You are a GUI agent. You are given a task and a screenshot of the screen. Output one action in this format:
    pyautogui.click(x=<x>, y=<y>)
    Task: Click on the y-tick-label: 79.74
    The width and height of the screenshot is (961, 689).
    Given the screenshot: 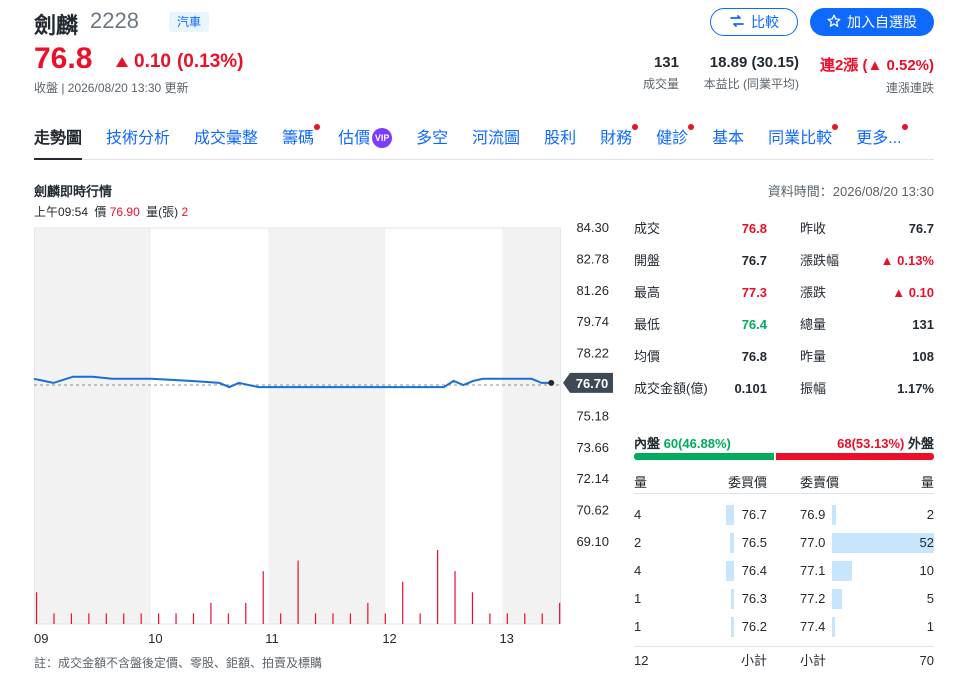 What is the action you would take?
    pyautogui.click(x=592, y=321)
    